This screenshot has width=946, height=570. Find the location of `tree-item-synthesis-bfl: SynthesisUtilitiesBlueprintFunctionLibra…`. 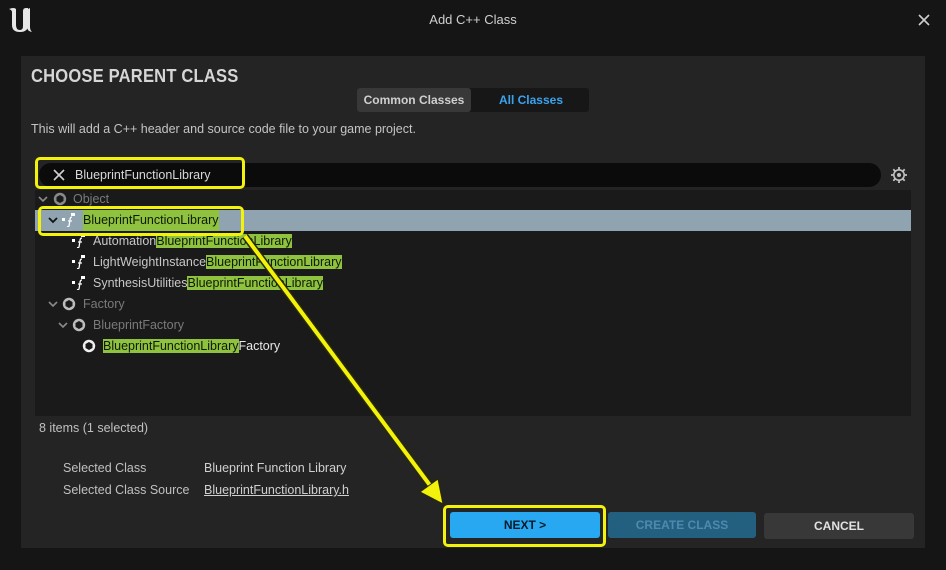

tree-item-synthesis-bfl: SynthesisUtilitiesBlueprintFunctionLibra… is located at coordinates (473, 283).